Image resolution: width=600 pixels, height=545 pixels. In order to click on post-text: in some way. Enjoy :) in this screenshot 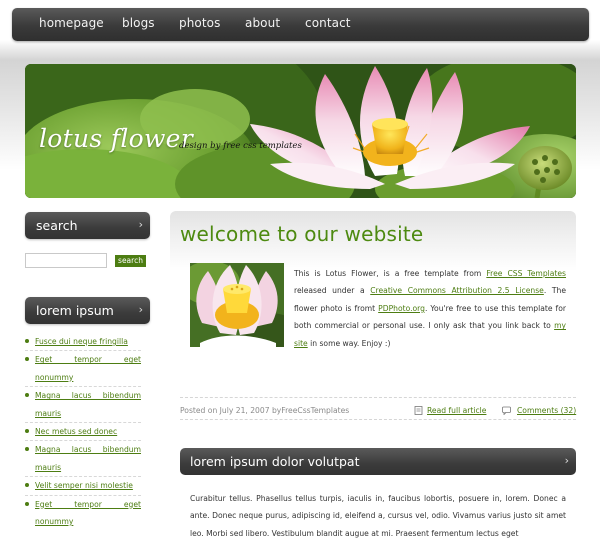, I will do `click(349, 343)`.